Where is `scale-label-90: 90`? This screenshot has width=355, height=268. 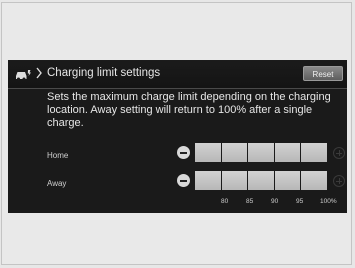
scale-label-90: 90 is located at coordinates (275, 201).